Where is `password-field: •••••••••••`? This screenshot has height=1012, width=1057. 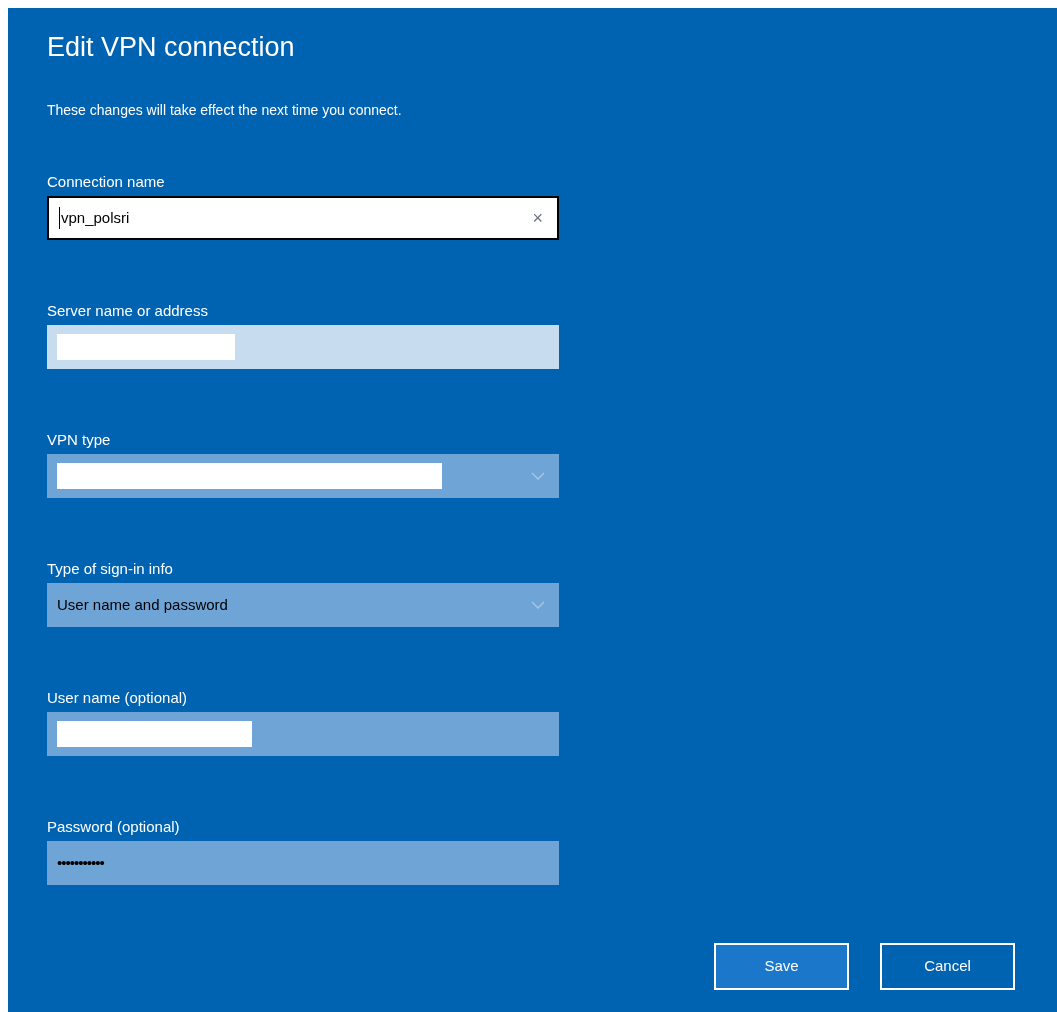 password-field: ••••••••••• is located at coordinates (303, 863).